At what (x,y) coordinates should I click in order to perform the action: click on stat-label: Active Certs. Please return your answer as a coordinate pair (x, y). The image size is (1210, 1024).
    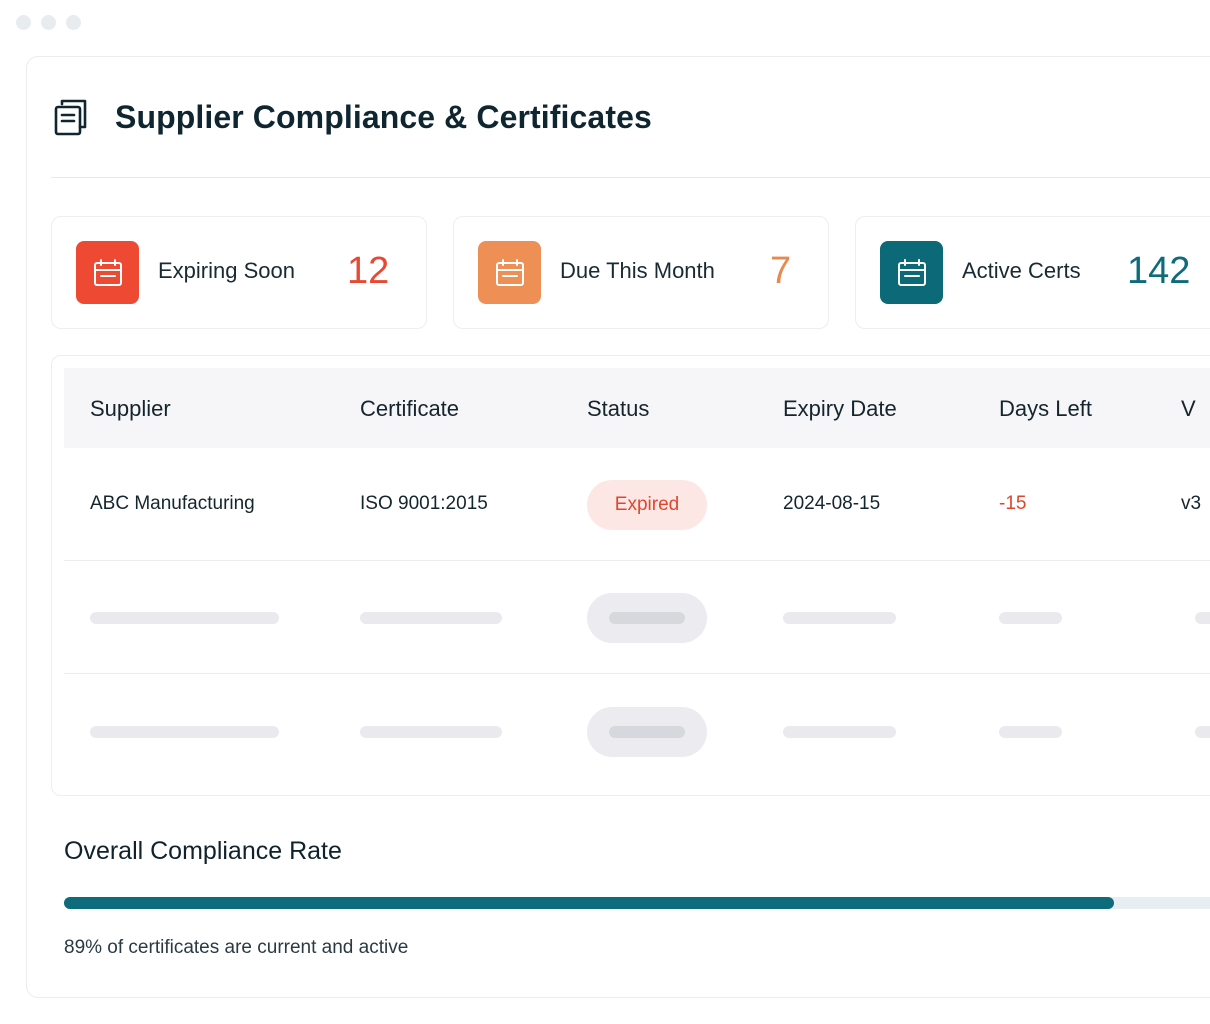
    Looking at the image, I should click on (1021, 270).